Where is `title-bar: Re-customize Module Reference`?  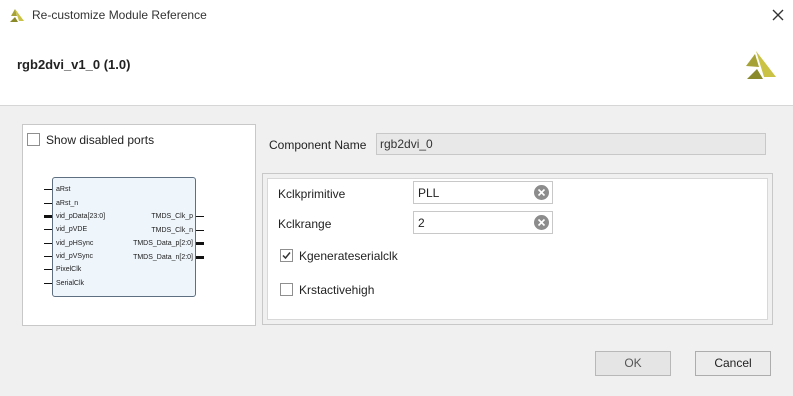
title-bar: Re-customize Module Reference is located at coordinates (396, 15).